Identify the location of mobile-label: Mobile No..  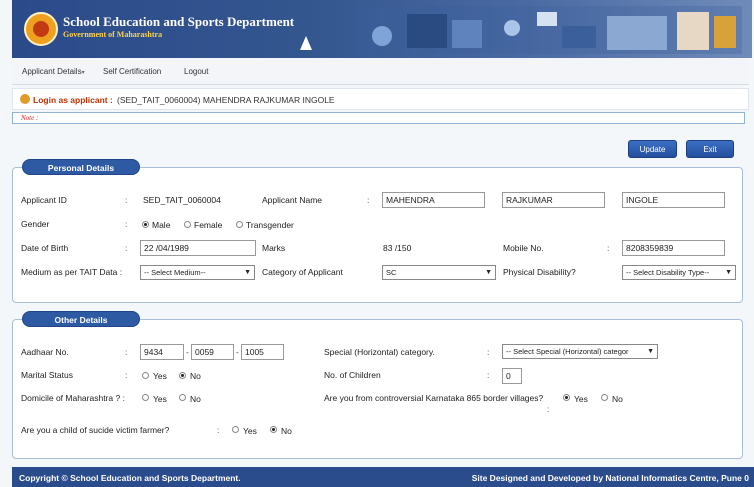
(523, 248).